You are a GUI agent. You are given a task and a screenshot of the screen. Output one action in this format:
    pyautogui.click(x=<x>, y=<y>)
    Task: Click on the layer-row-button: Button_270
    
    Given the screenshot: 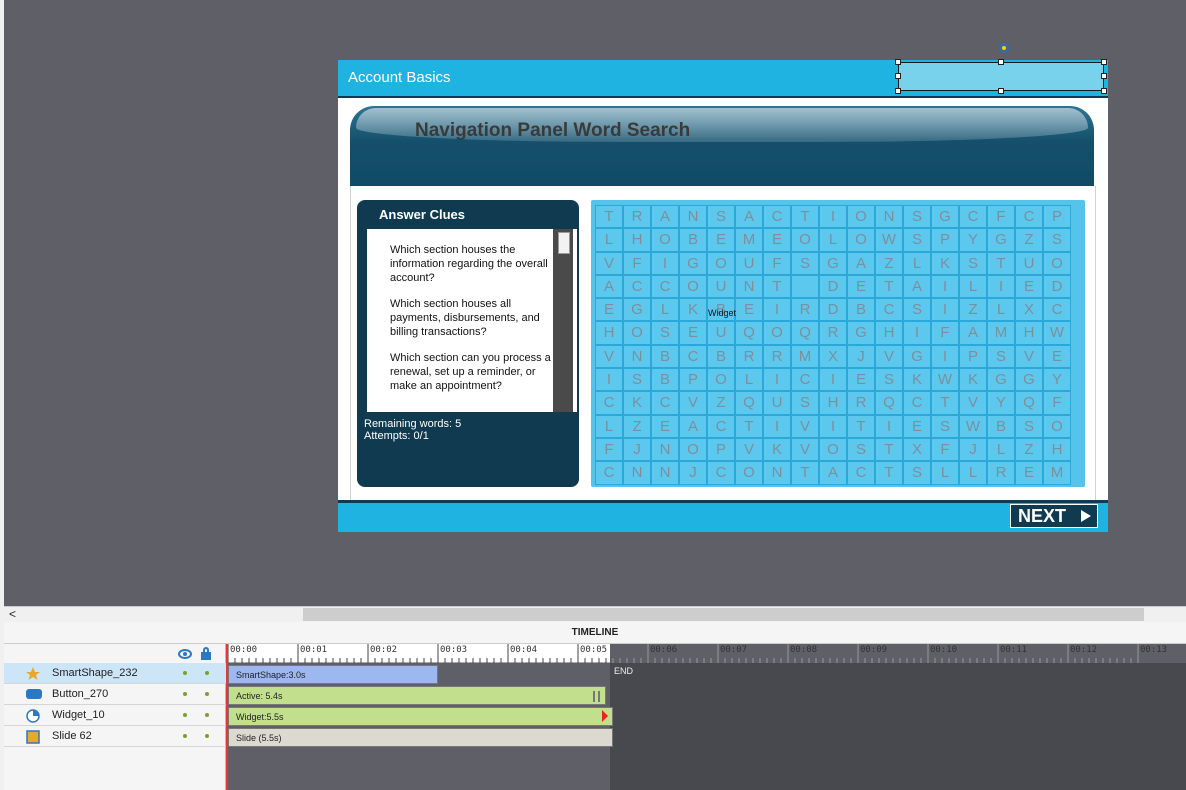 What is the action you would take?
    pyautogui.click(x=115, y=694)
    